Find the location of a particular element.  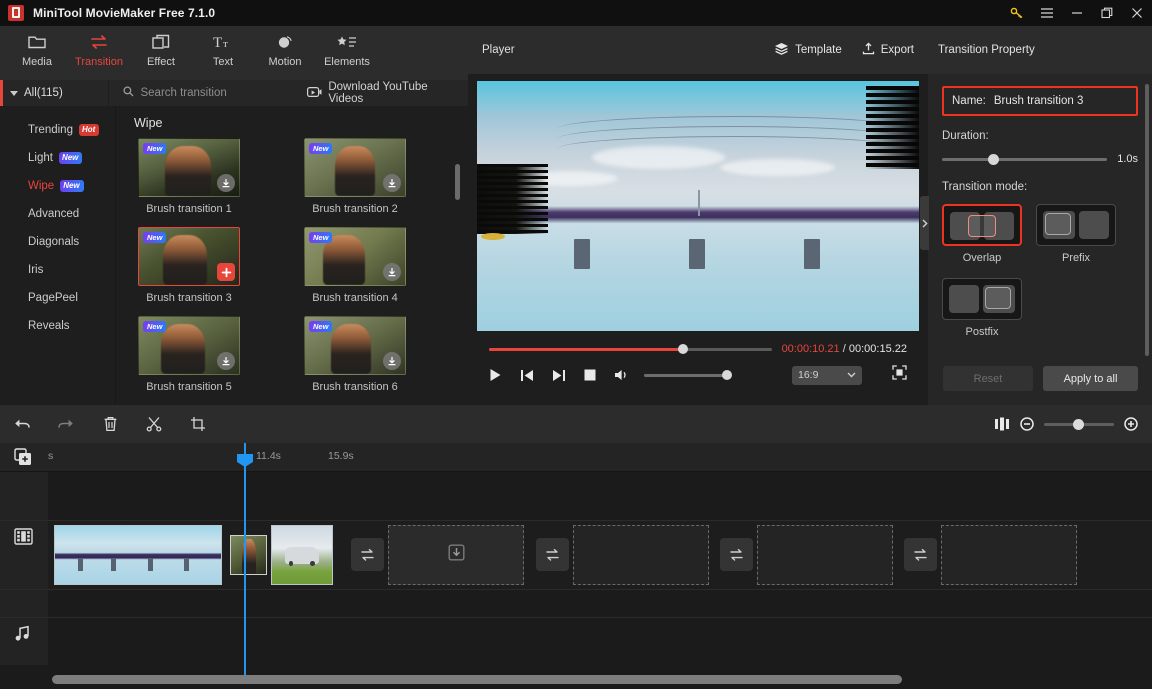

prefix-icon is located at coordinates (1076, 225).